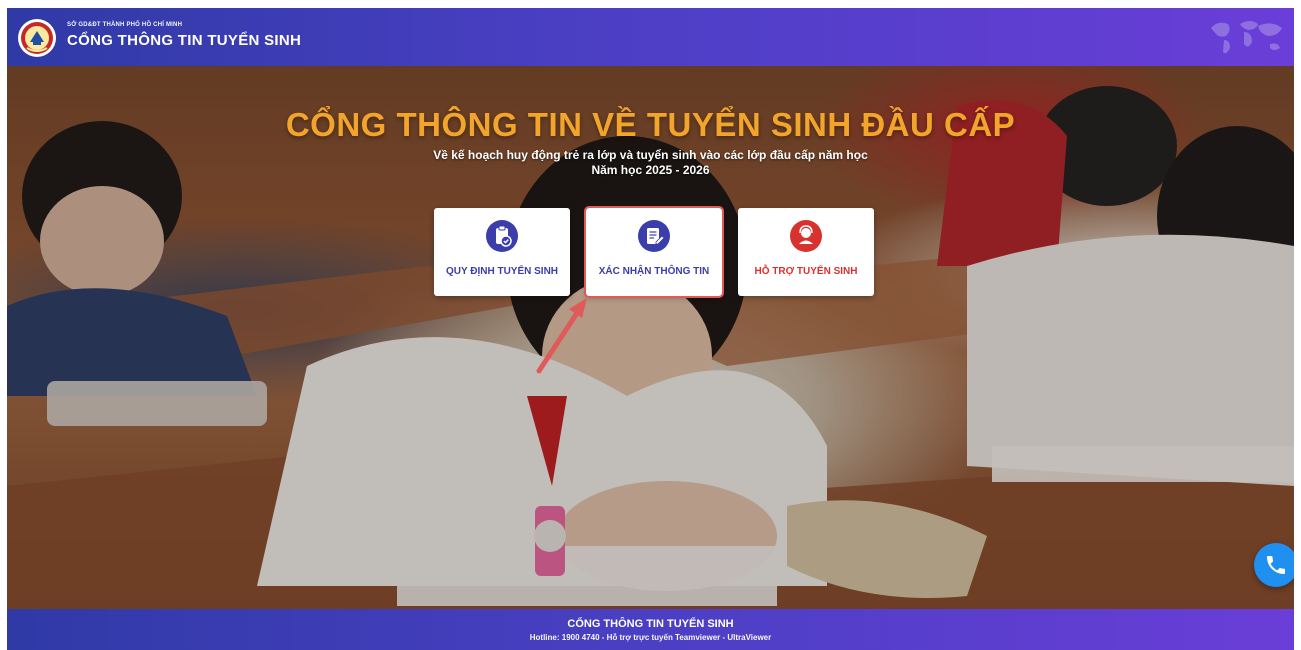 The width and height of the screenshot is (1301, 650). Describe the element at coordinates (654, 236) in the screenshot. I see `document-edit-icon` at that location.